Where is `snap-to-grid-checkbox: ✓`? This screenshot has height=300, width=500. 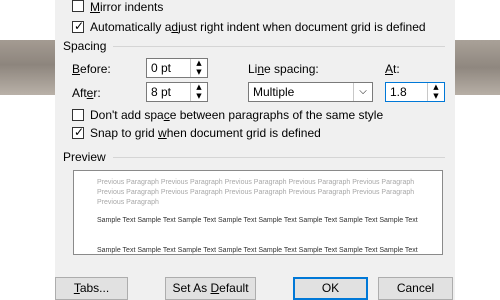
snap-to-grid-checkbox: ✓ is located at coordinates (78, 132).